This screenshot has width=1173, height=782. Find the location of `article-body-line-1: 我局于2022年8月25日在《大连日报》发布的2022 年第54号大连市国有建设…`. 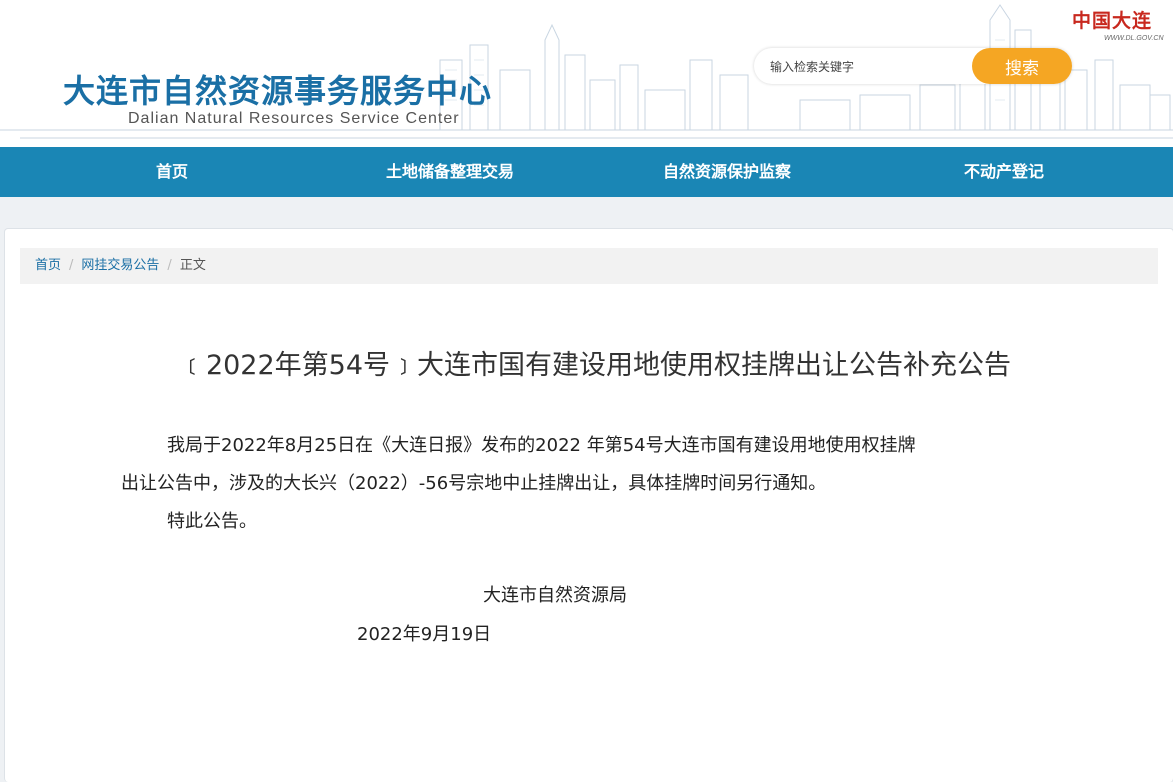

article-body-line-1: 我局于2022年8月25日在《大连日报》发布的2022 年第54号大连市国有建设… is located at coordinates (541, 445).